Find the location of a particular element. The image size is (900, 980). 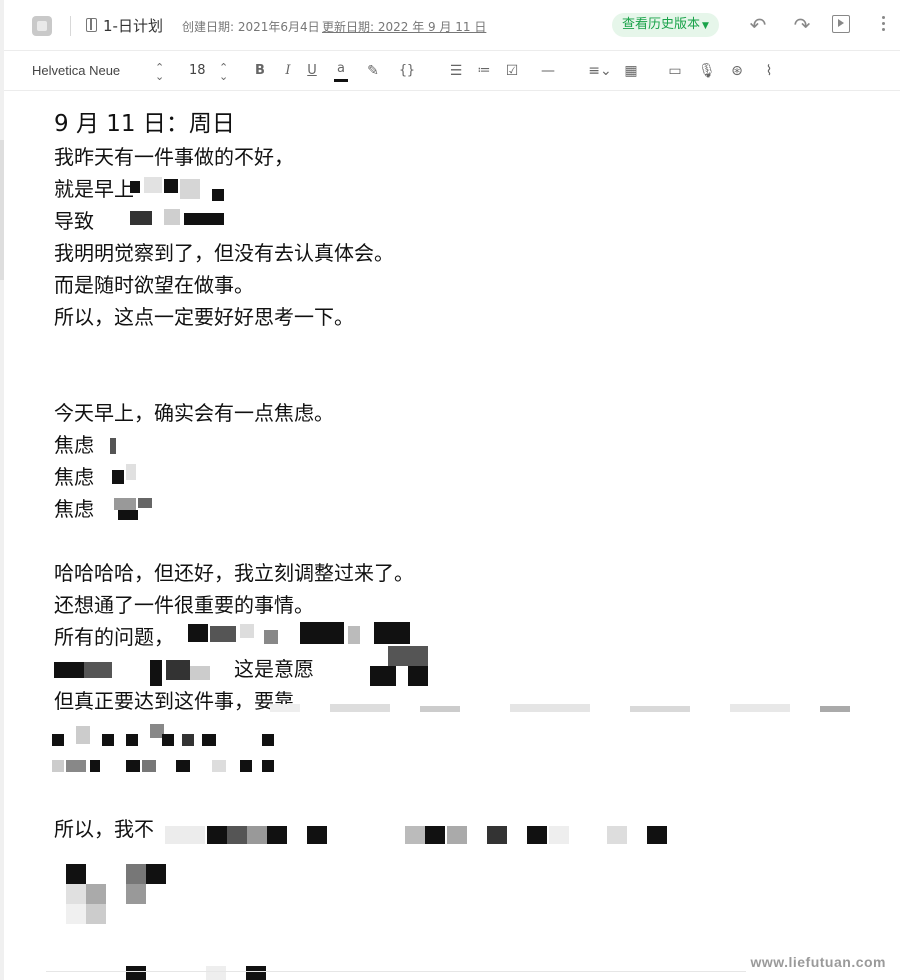

redo-icon: ↷ is located at coordinates (802, 25).